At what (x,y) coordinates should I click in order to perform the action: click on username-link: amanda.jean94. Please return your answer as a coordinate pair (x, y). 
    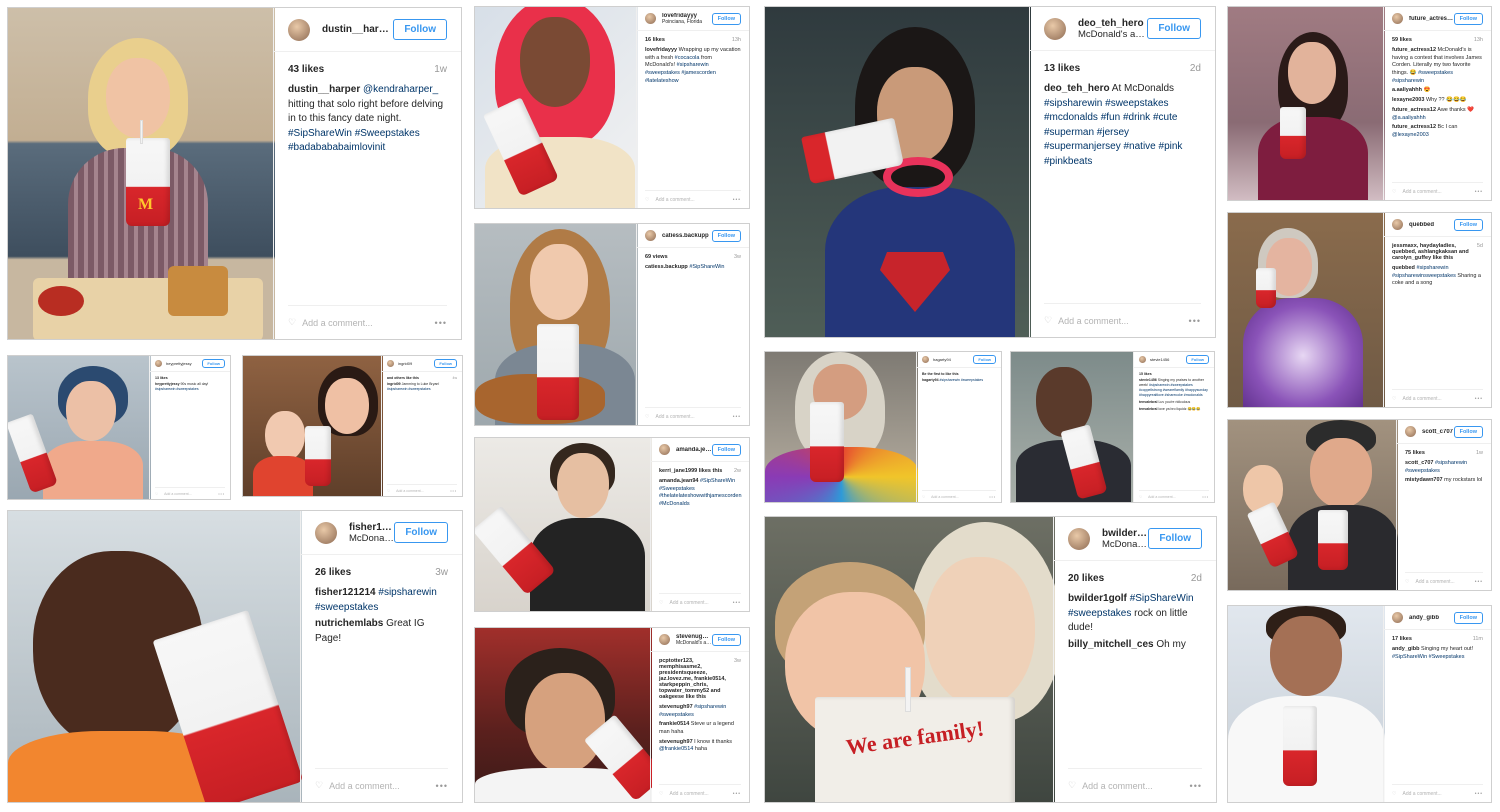
    Looking at the image, I should click on (694, 450).